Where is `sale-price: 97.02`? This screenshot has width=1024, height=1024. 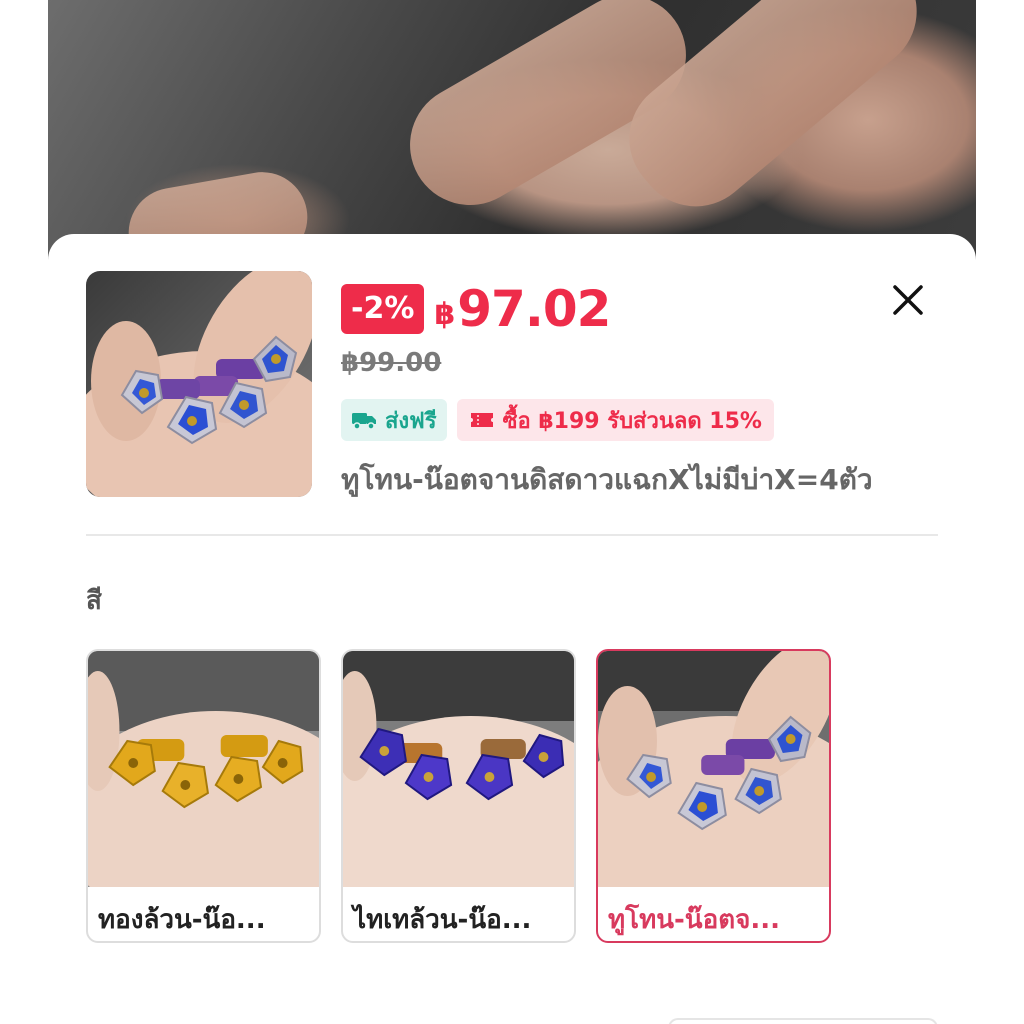
sale-price: 97.02 is located at coordinates (534, 309).